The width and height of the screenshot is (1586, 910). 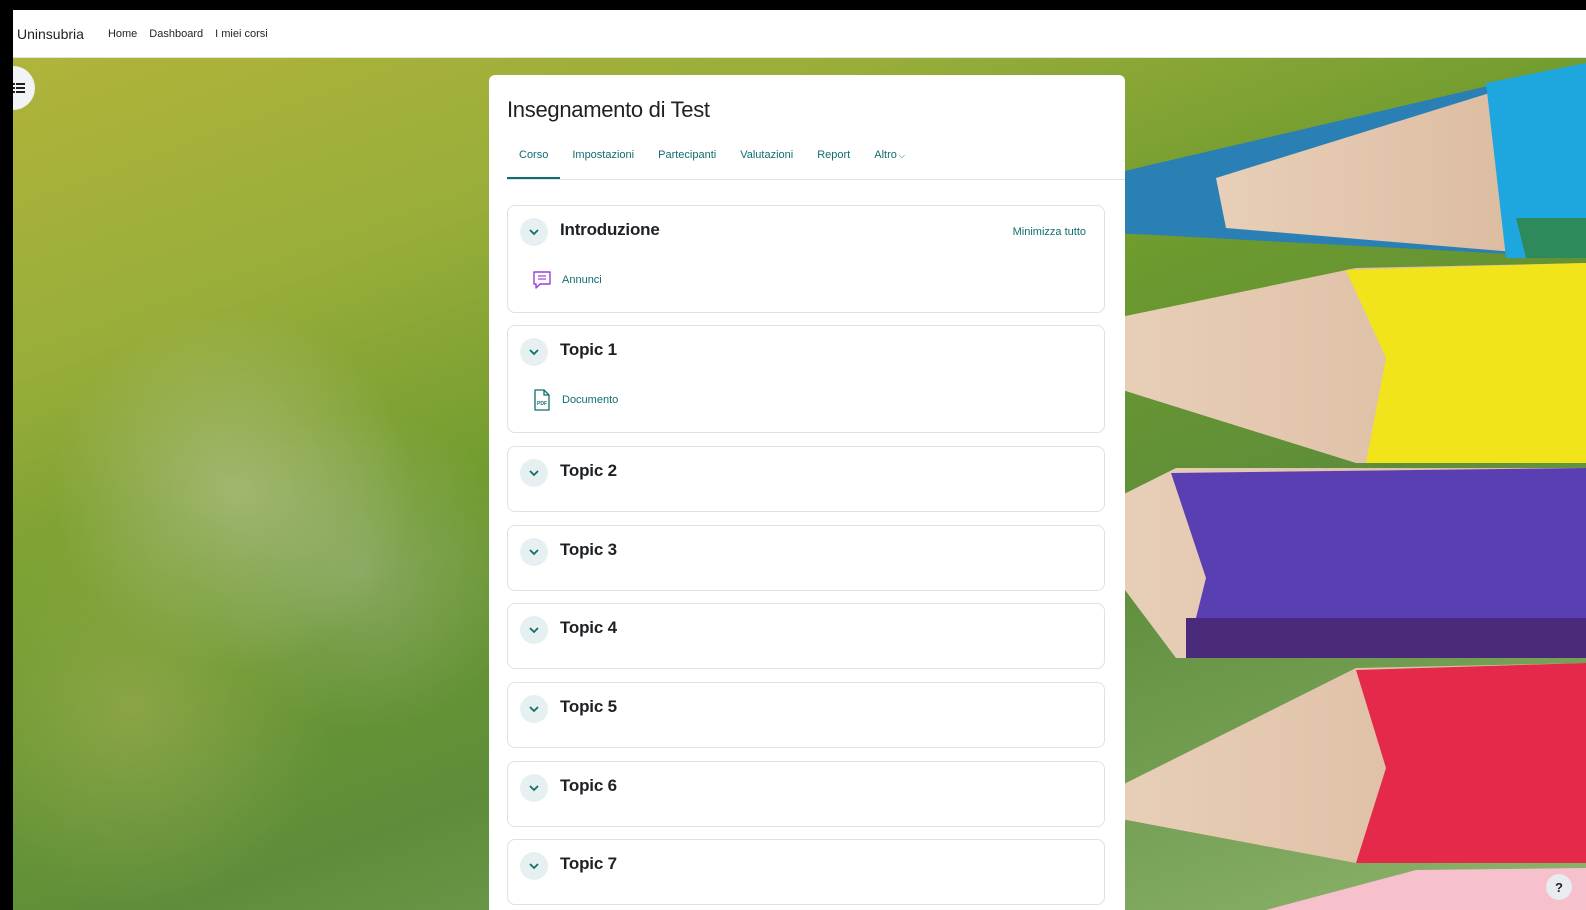 I want to click on section-title: Topic 7, so click(x=588, y=864).